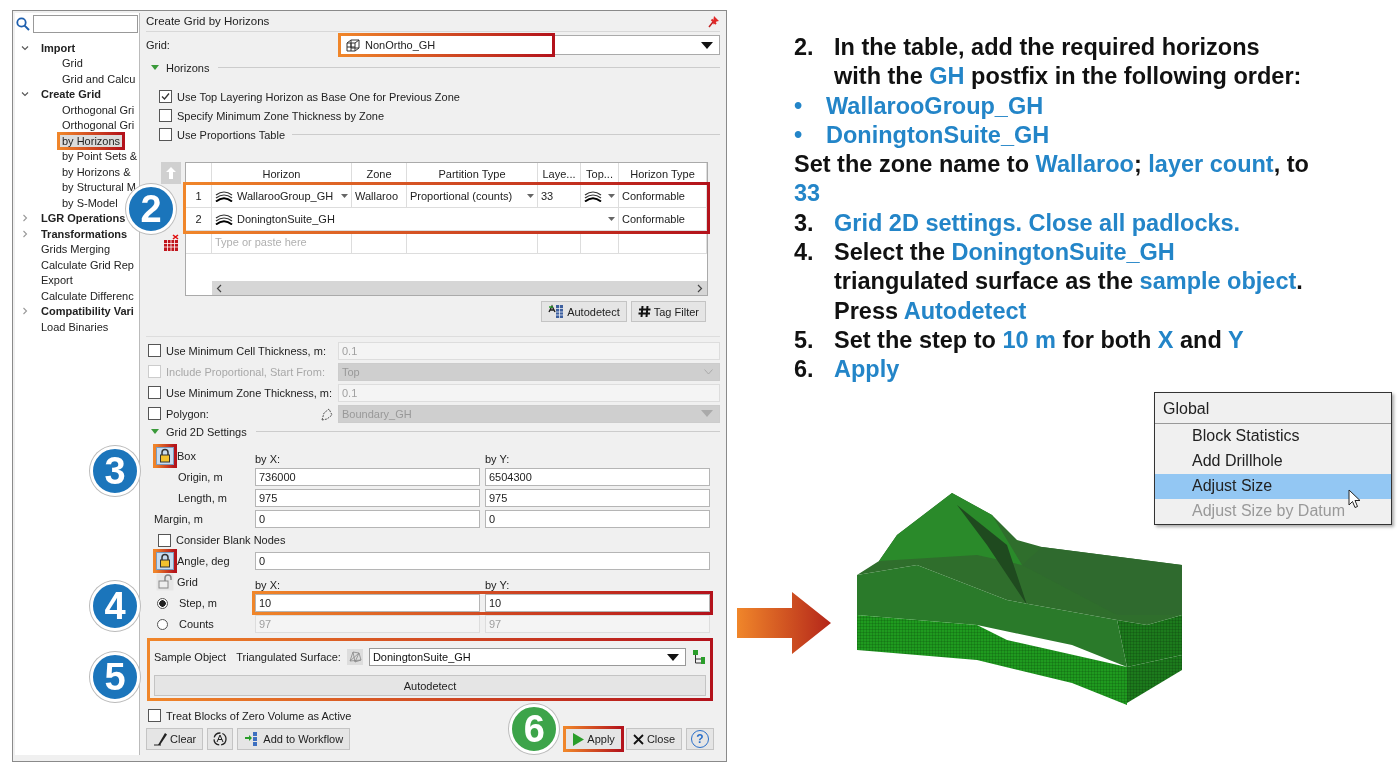 This screenshot has width=1400, height=770. Describe the element at coordinates (653, 739) in the screenshot. I see `close-button: Close` at that location.